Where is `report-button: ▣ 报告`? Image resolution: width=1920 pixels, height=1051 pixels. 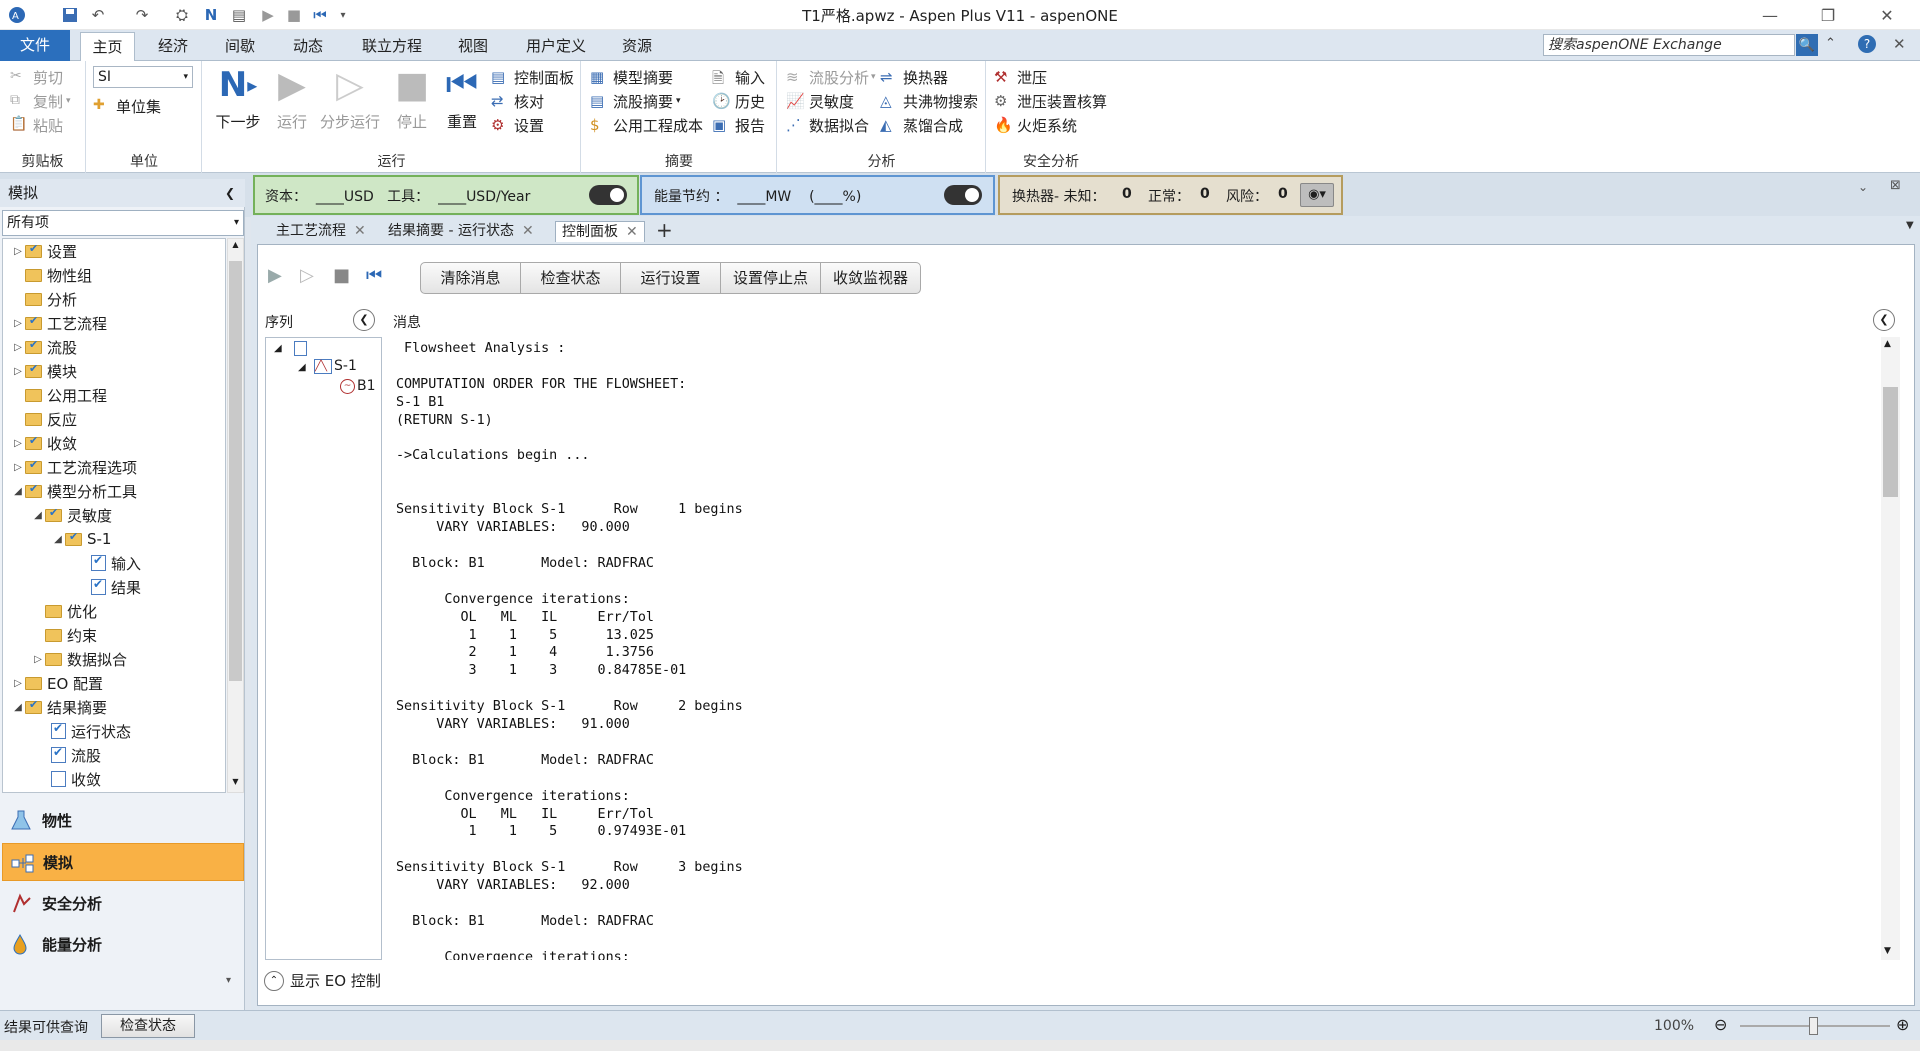 report-button: ▣ 报告 is located at coordinates (738, 125).